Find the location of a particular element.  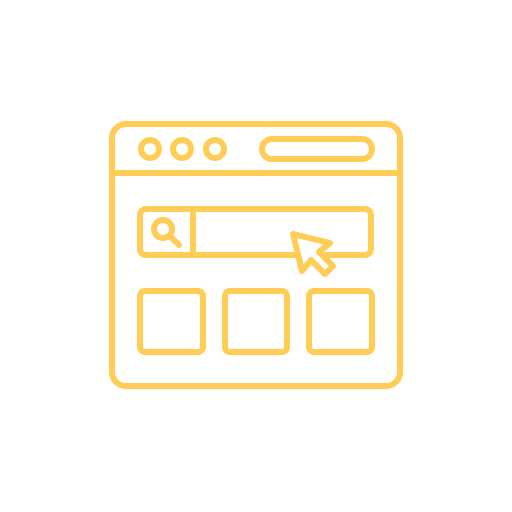

search-field is located at coordinates (255, 232).